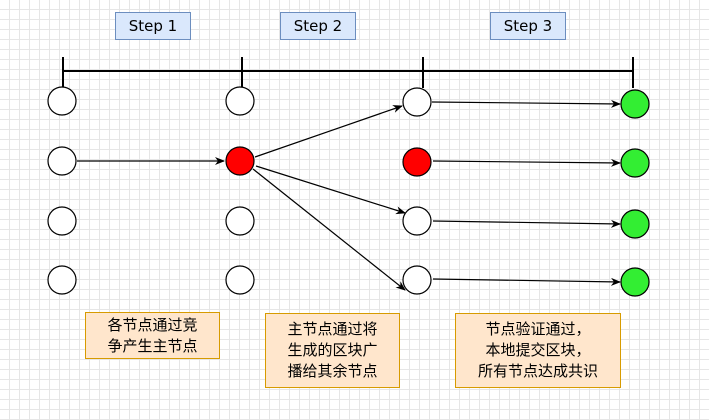 The width and height of the screenshot is (709, 420). Describe the element at coordinates (332, 329) in the screenshot. I see `step-2-note-line-1: 主节点通过将` at that location.